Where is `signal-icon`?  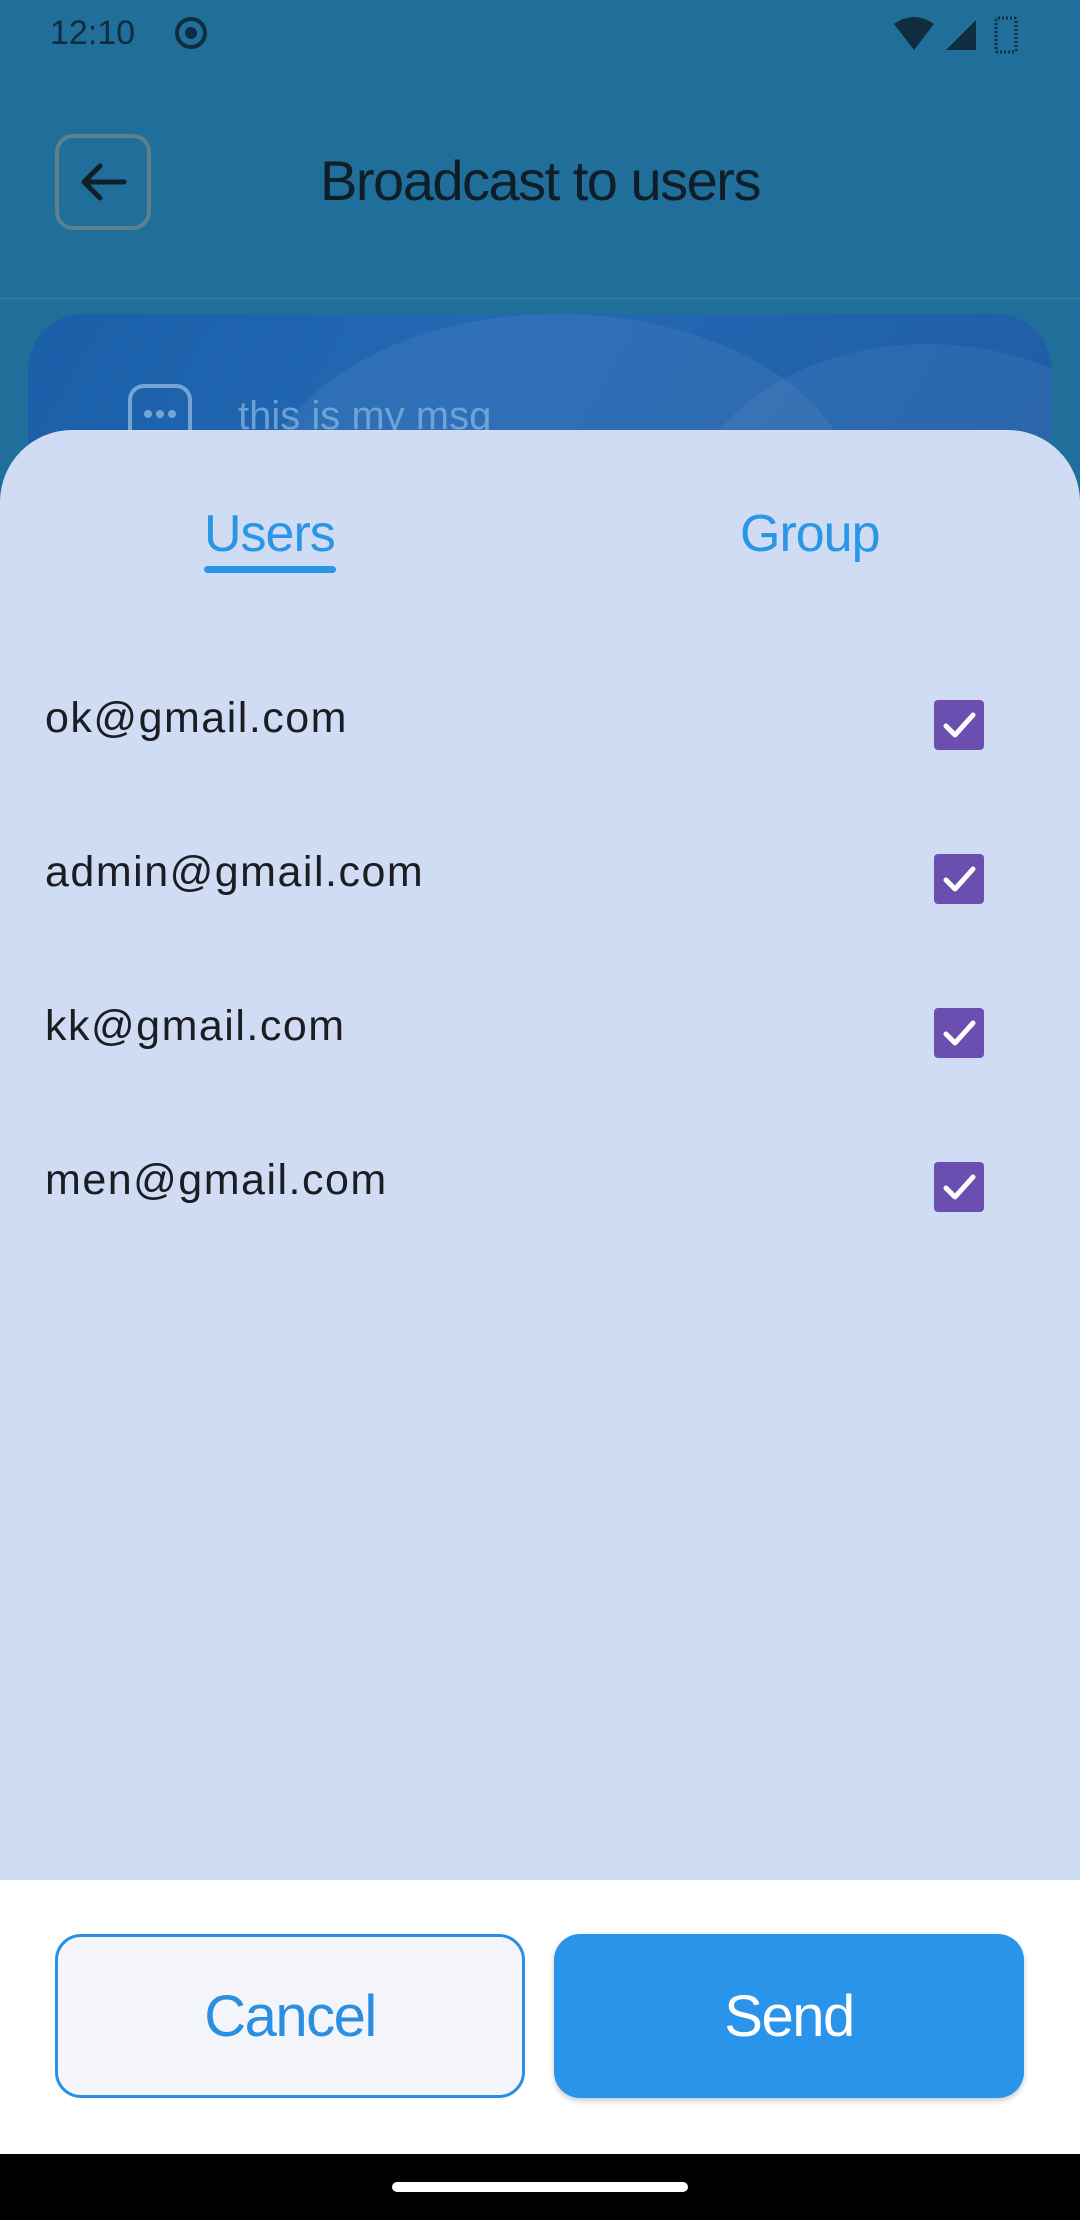
signal-icon is located at coordinates (961, 35).